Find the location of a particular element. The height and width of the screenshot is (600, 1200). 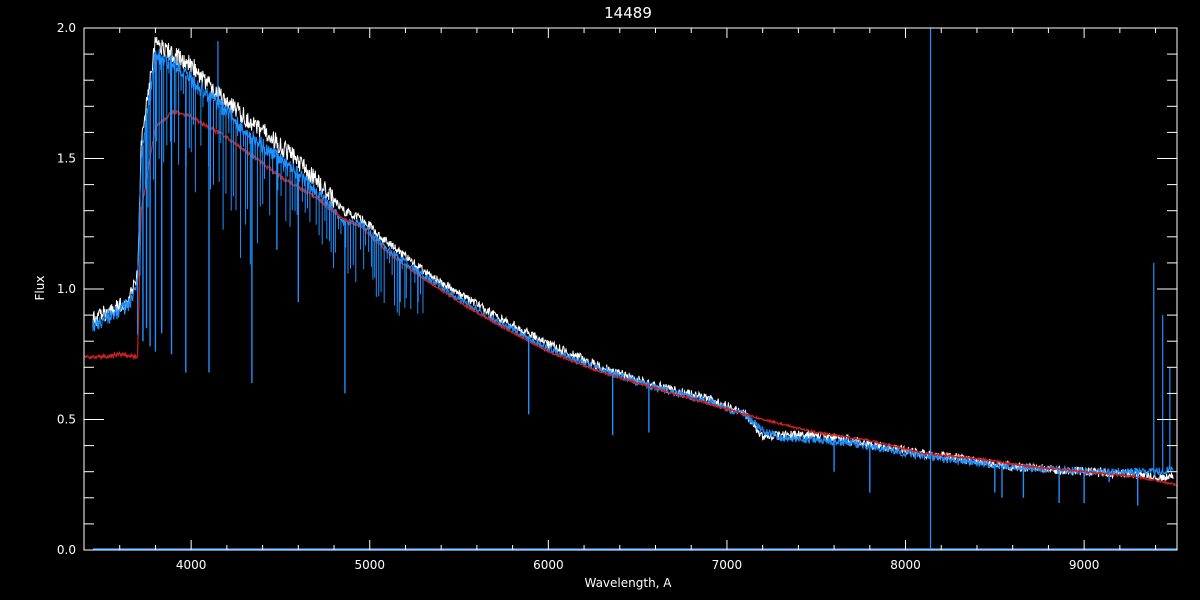

y-tick-label: 0.5 is located at coordinates (66, 420).